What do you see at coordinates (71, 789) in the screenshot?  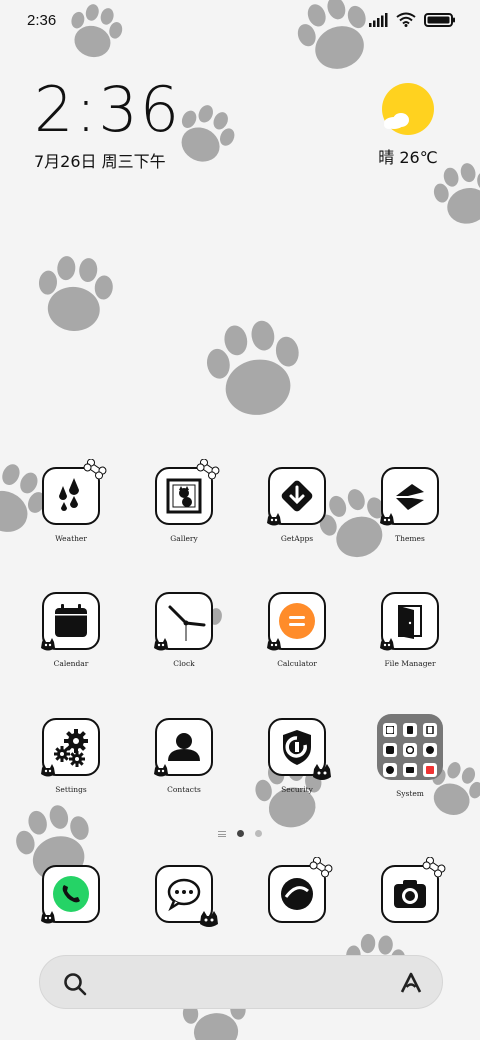 I see `app-label: Settings` at bounding box center [71, 789].